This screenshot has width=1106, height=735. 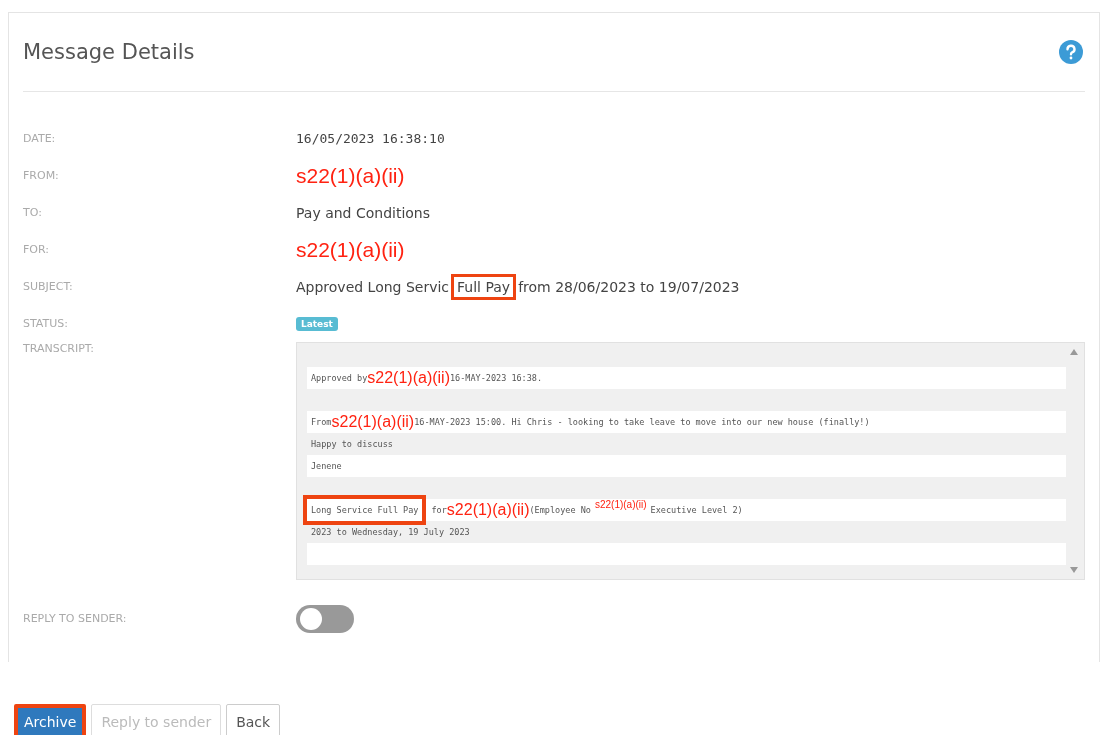 What do you see at coordinates (629, 286) in the screenshot?
I see `field-value: from 28/06/2023 to 19/07/2023` at bounding box center [629, 286].